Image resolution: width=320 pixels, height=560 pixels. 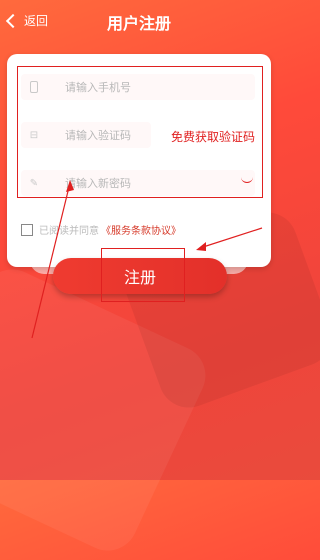 What do you see at coordinates (98, 183) in the screenshot?
I see `password-placeholder: 请输入新密码` at bounding box center [98, 183].